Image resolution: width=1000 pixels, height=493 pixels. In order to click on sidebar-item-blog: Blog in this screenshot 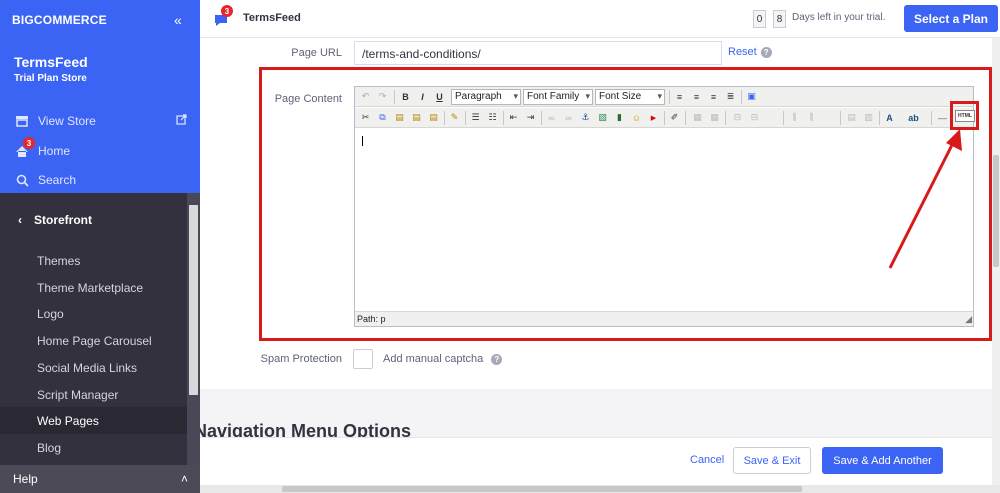, I will do `click(49, 448)`.